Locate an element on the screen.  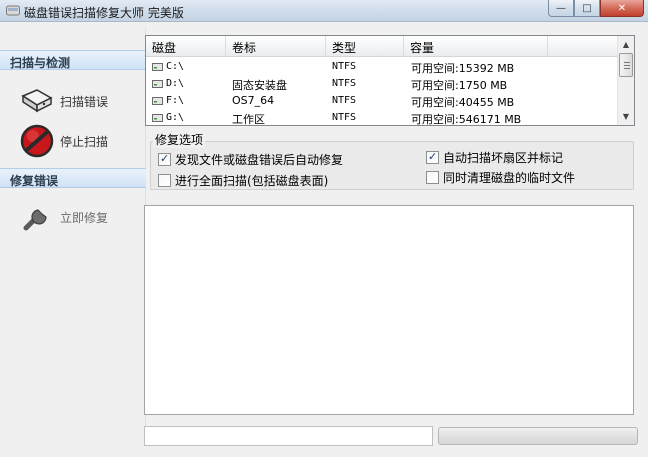
stop-icon is located at coordinates (37, 141).